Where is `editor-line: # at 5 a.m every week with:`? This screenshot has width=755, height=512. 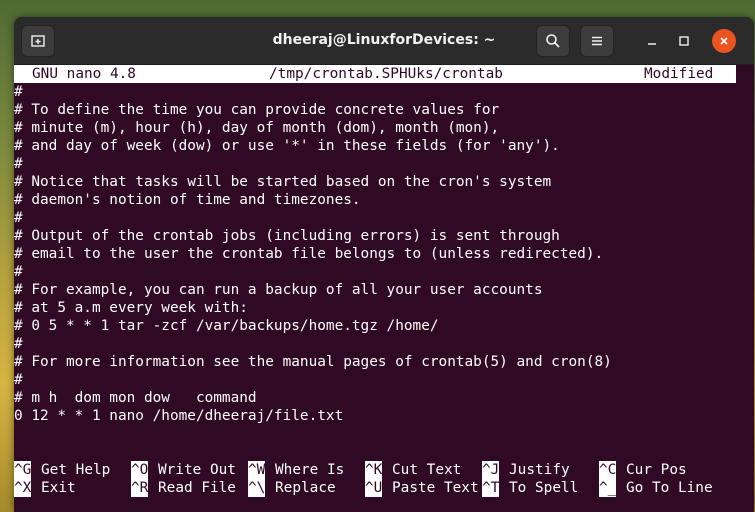 editor-line: # at 5 a.m every week with: is located at coordinates (131, 308).